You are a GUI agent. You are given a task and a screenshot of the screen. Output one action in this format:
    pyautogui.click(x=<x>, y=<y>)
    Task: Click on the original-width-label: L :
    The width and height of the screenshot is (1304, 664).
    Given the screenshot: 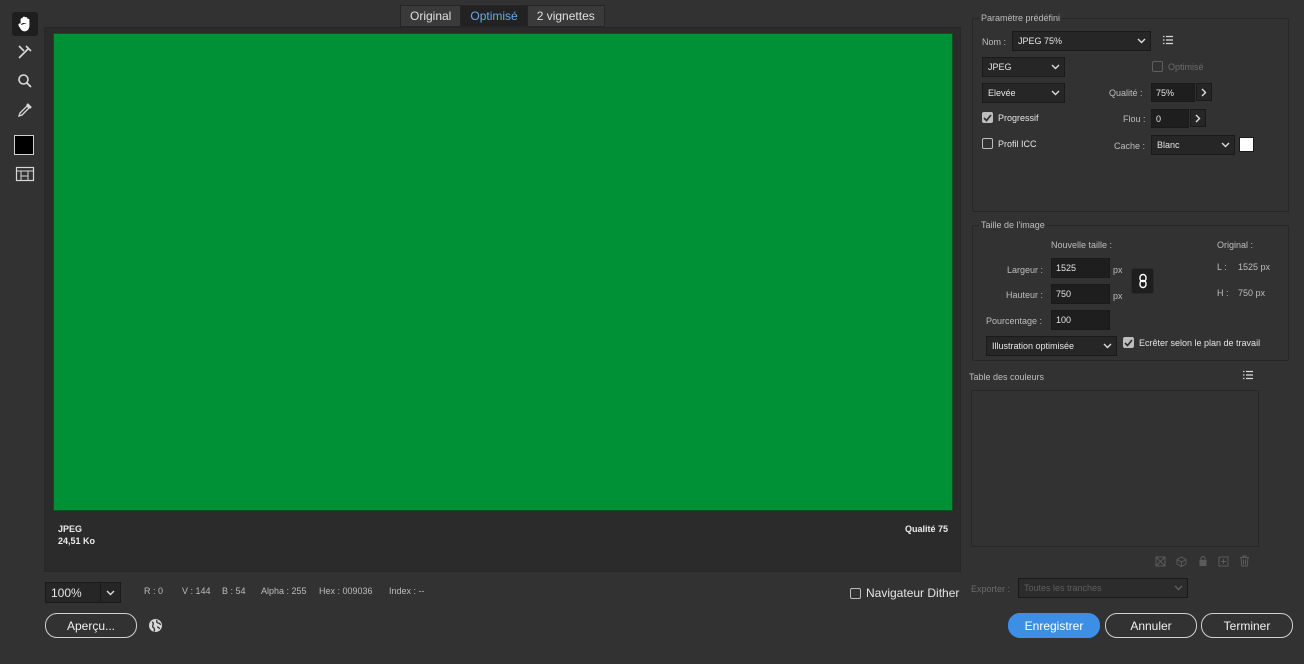 What is the action you would take?
    pyautogui.click(x=1222, y=267)
    